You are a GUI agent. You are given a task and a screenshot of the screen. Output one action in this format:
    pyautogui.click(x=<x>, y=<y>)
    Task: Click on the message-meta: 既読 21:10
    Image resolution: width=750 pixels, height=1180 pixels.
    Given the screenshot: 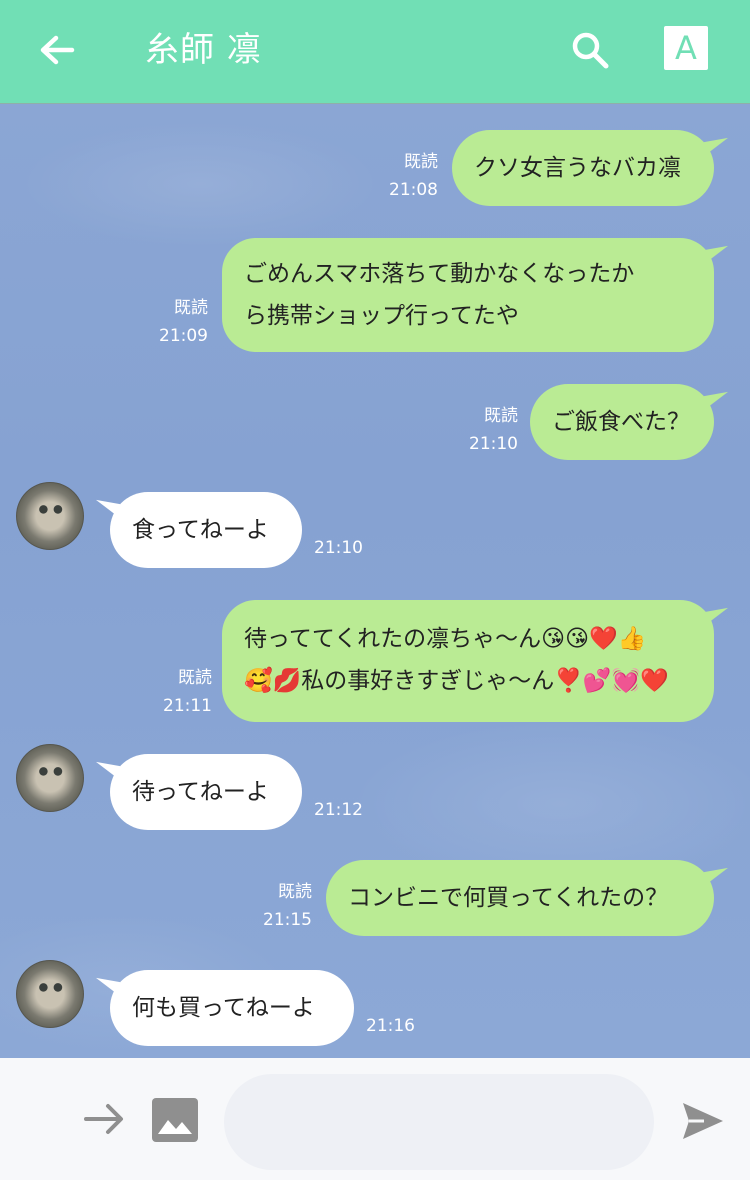 What is the action you would take?
    pyautogui.click(x=491, y=430)
    